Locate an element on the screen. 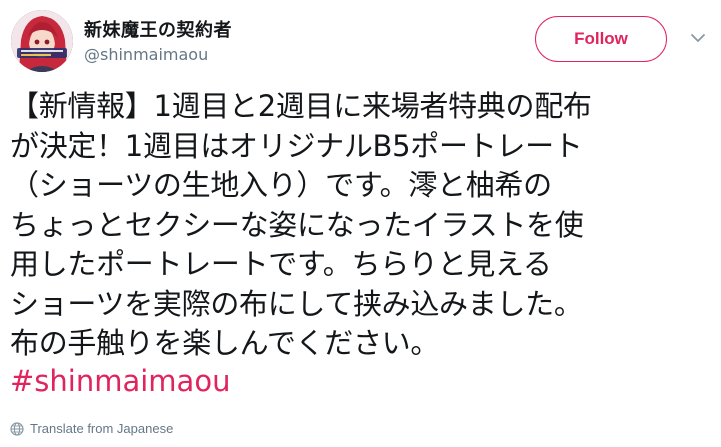 This screenshot has width=721, height=447. translate-label: Translate from Japanese is located at coordinates (102, 428).